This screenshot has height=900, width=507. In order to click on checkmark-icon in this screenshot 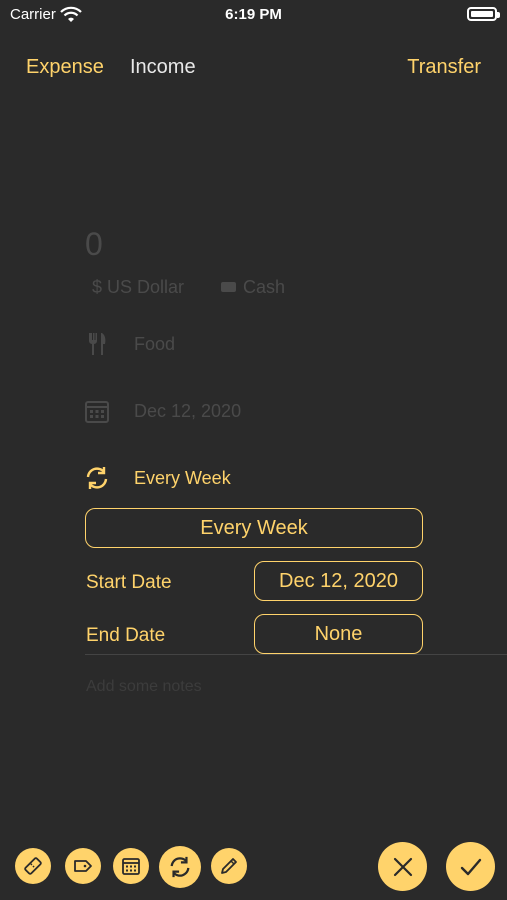, I will do `click(470, 866)`.